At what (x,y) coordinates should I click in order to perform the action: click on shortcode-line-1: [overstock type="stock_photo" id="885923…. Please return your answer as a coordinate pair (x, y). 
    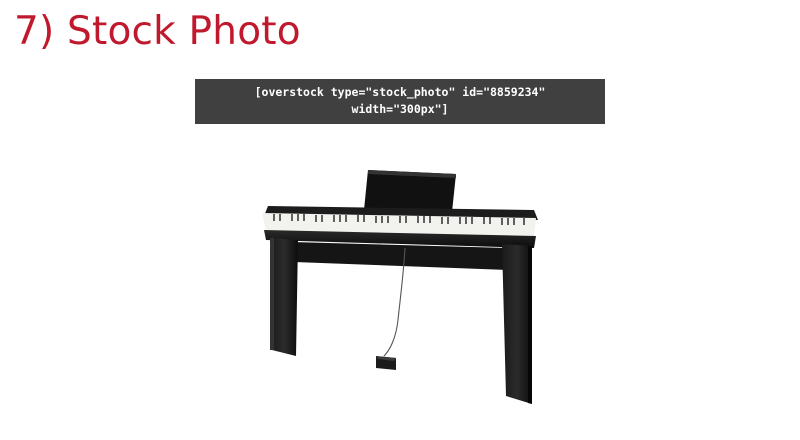
    Looking at the image, I should click on (400, 92).